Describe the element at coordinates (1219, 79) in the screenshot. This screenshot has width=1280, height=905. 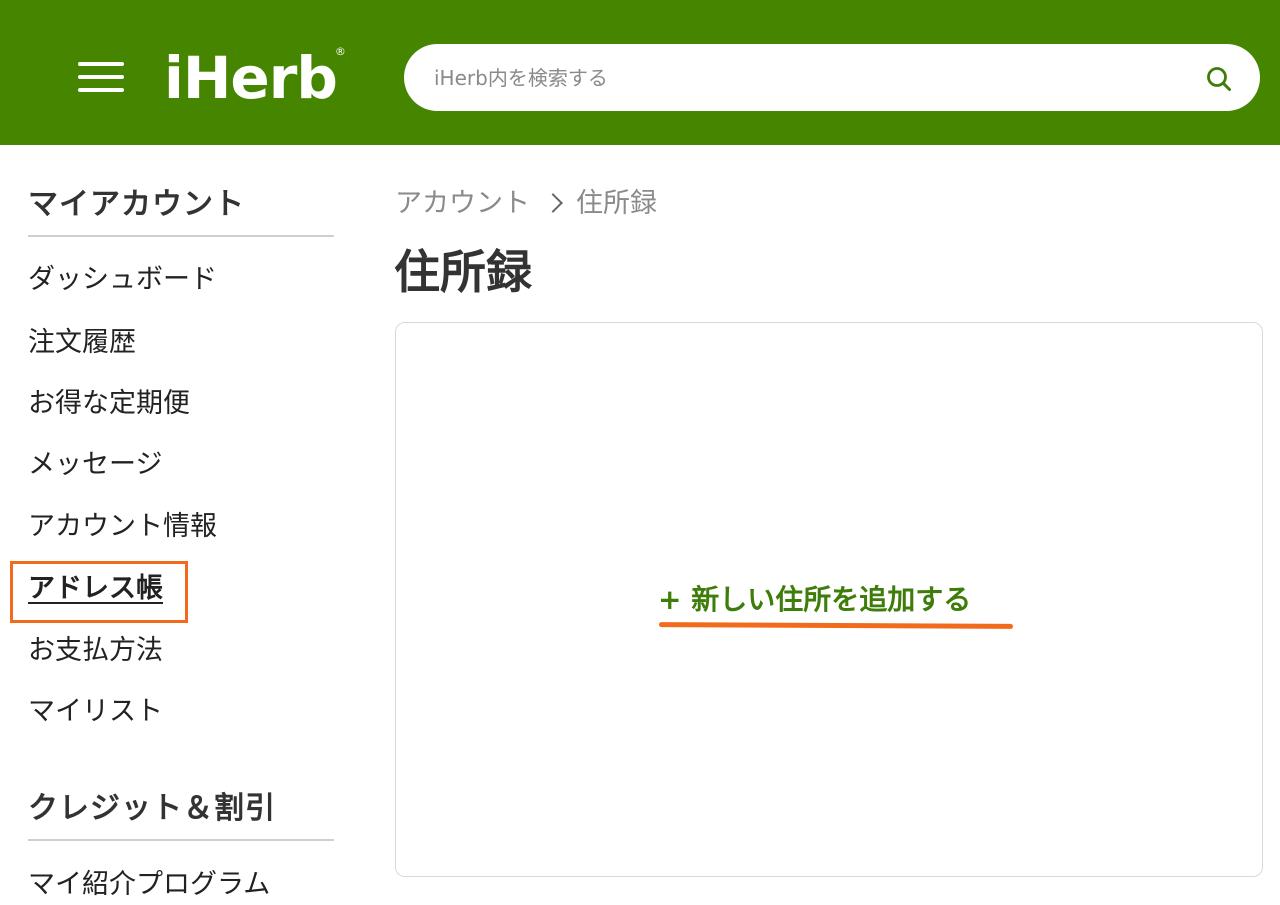
I see `search-icon` at that location.